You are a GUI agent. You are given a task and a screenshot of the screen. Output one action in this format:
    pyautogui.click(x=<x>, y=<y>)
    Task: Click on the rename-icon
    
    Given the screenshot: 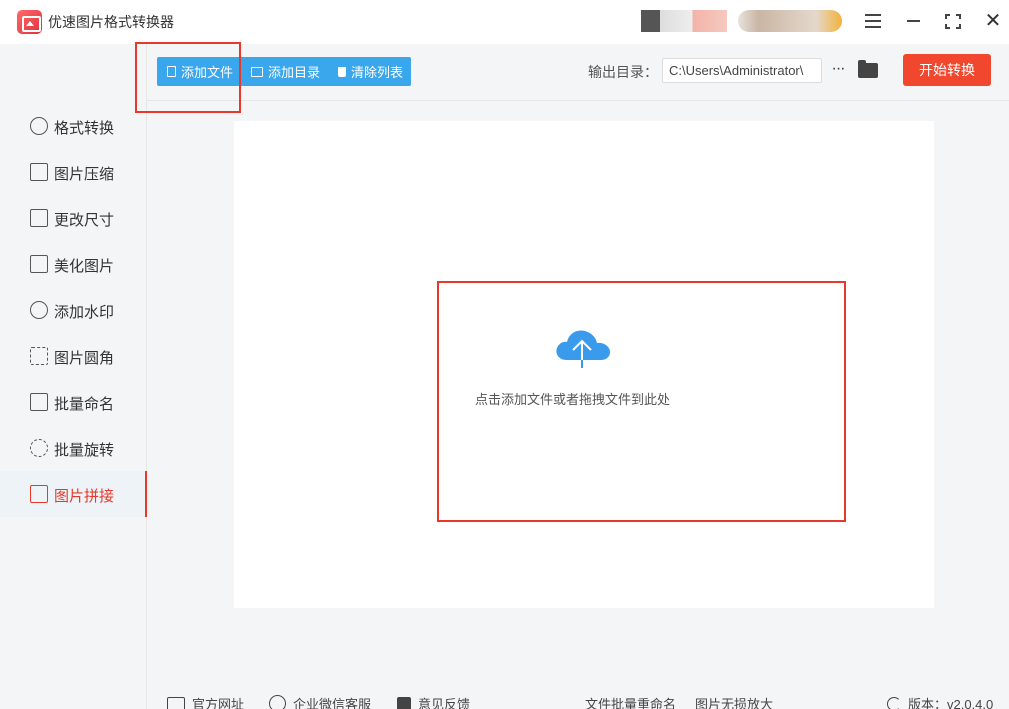 What is the action you would take?
    pyautogui.click(x=39, y=402)
    